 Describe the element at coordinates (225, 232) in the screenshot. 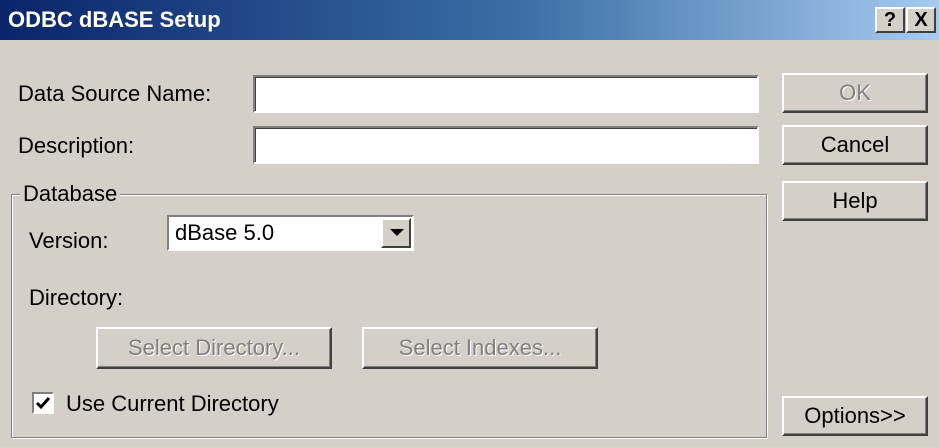

I see `version-value: dBase 5.0` at that location.